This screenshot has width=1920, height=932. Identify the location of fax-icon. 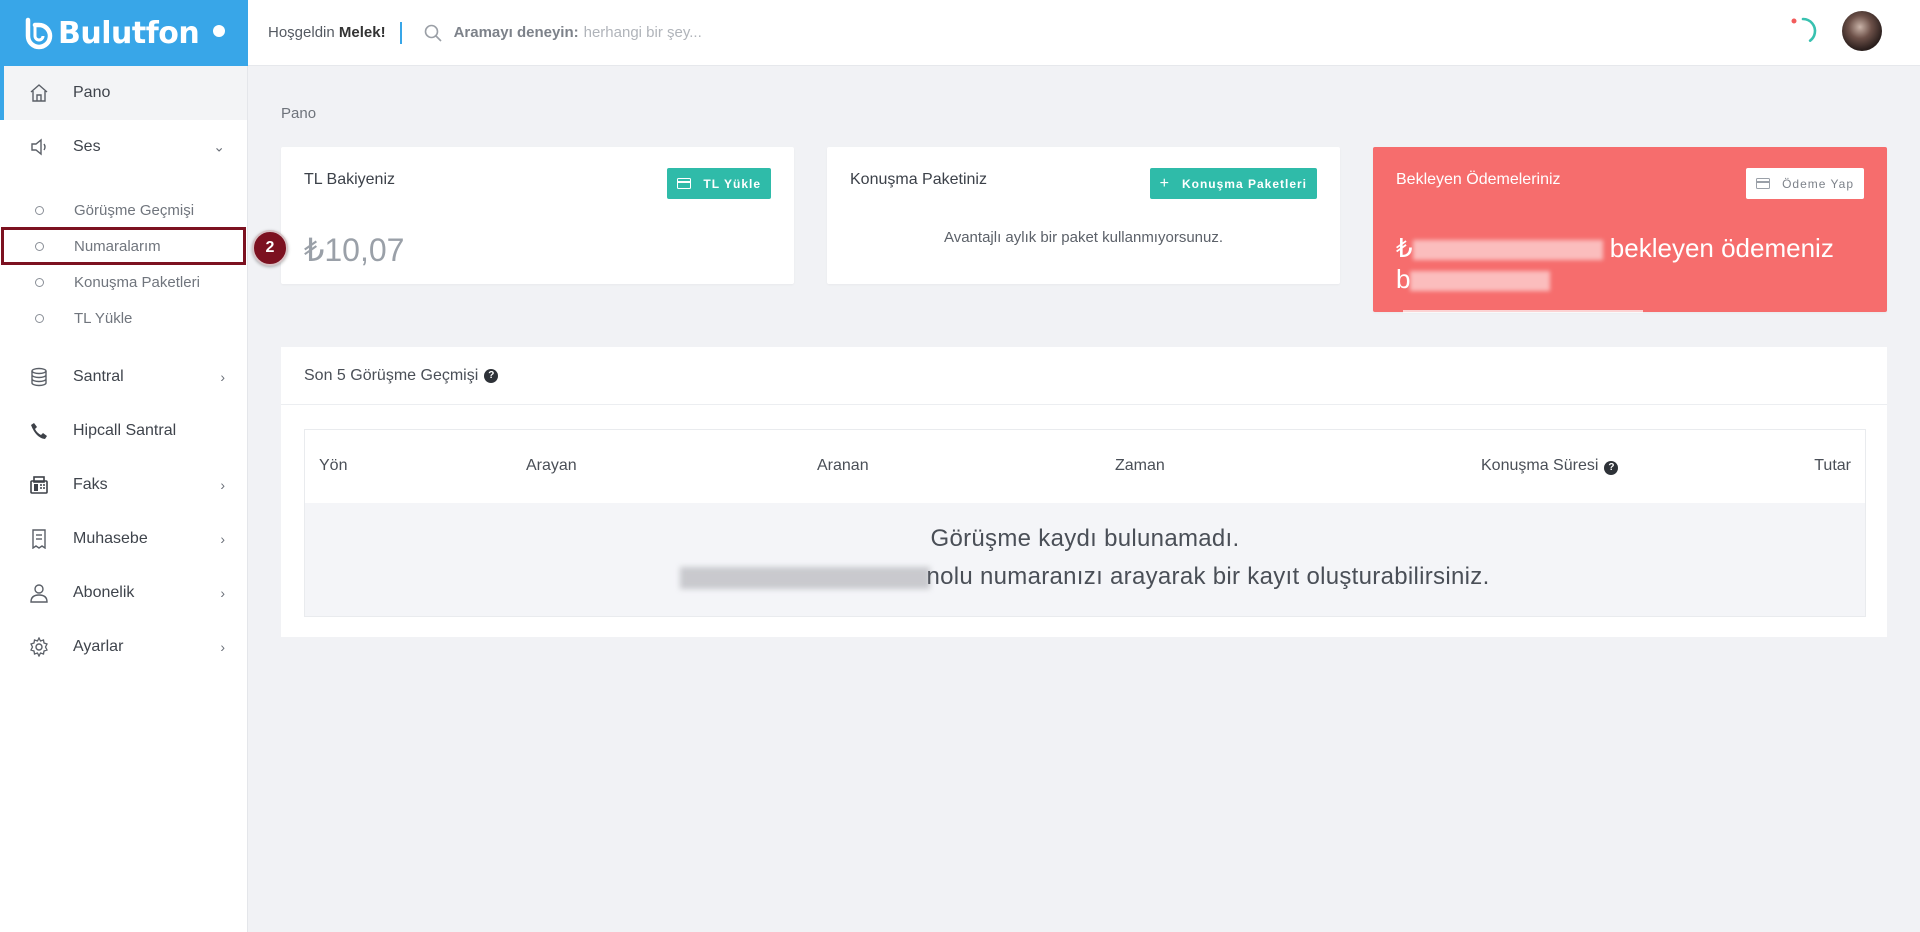
(39, 485).